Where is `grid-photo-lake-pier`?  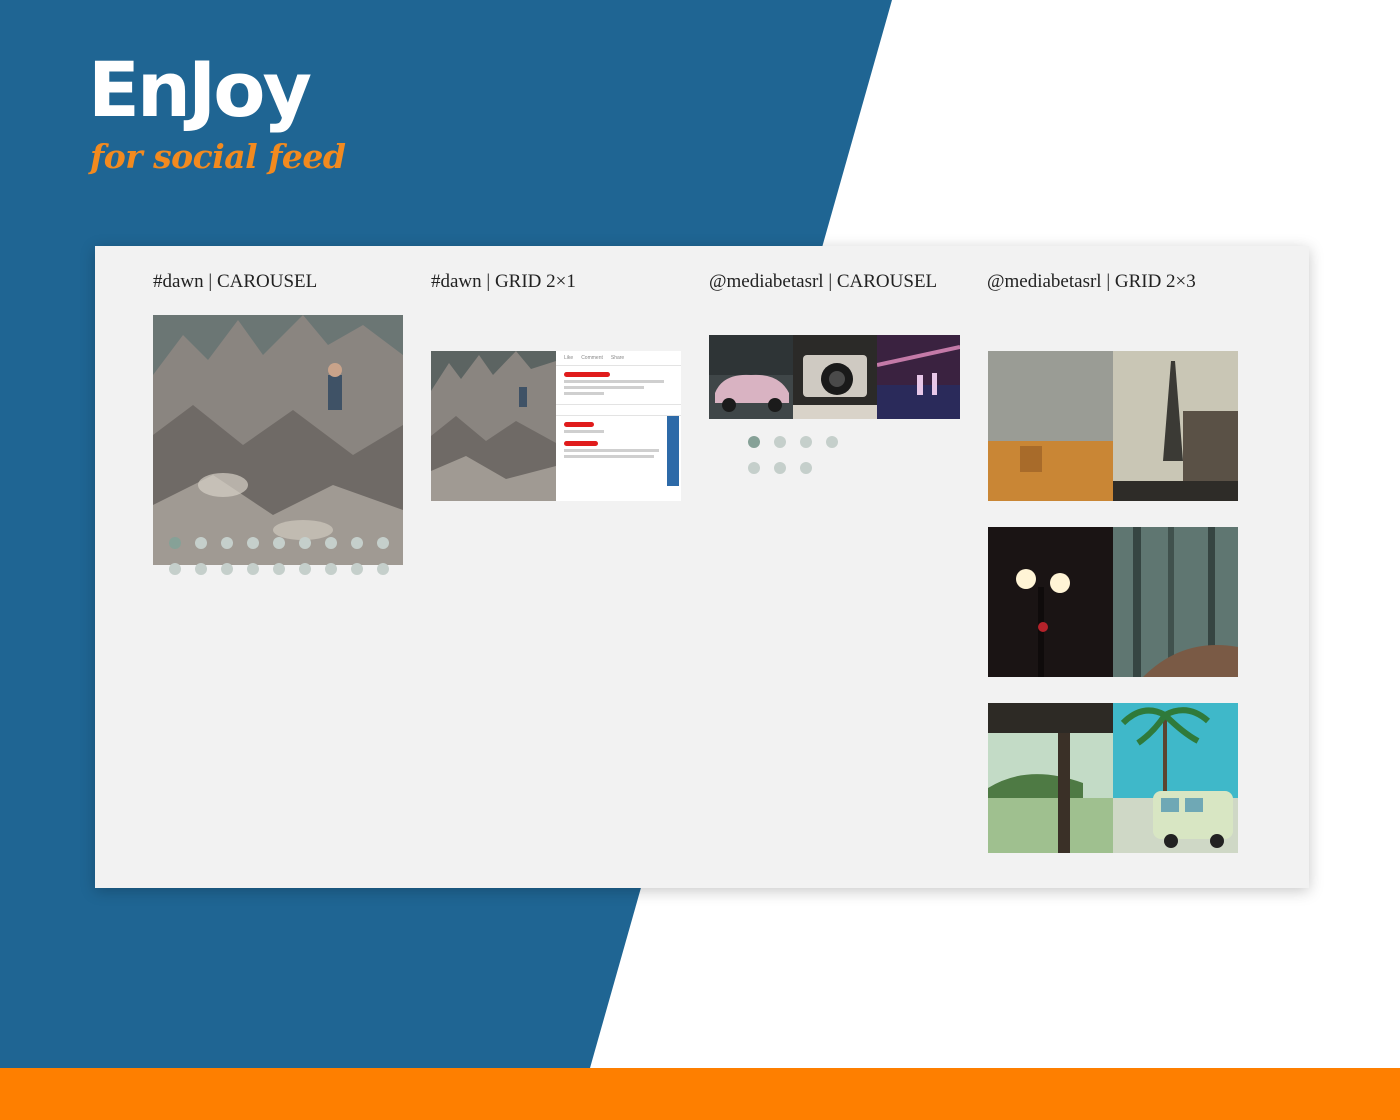
grid-photo-lake-pier is located at coordinates (1050, 778).